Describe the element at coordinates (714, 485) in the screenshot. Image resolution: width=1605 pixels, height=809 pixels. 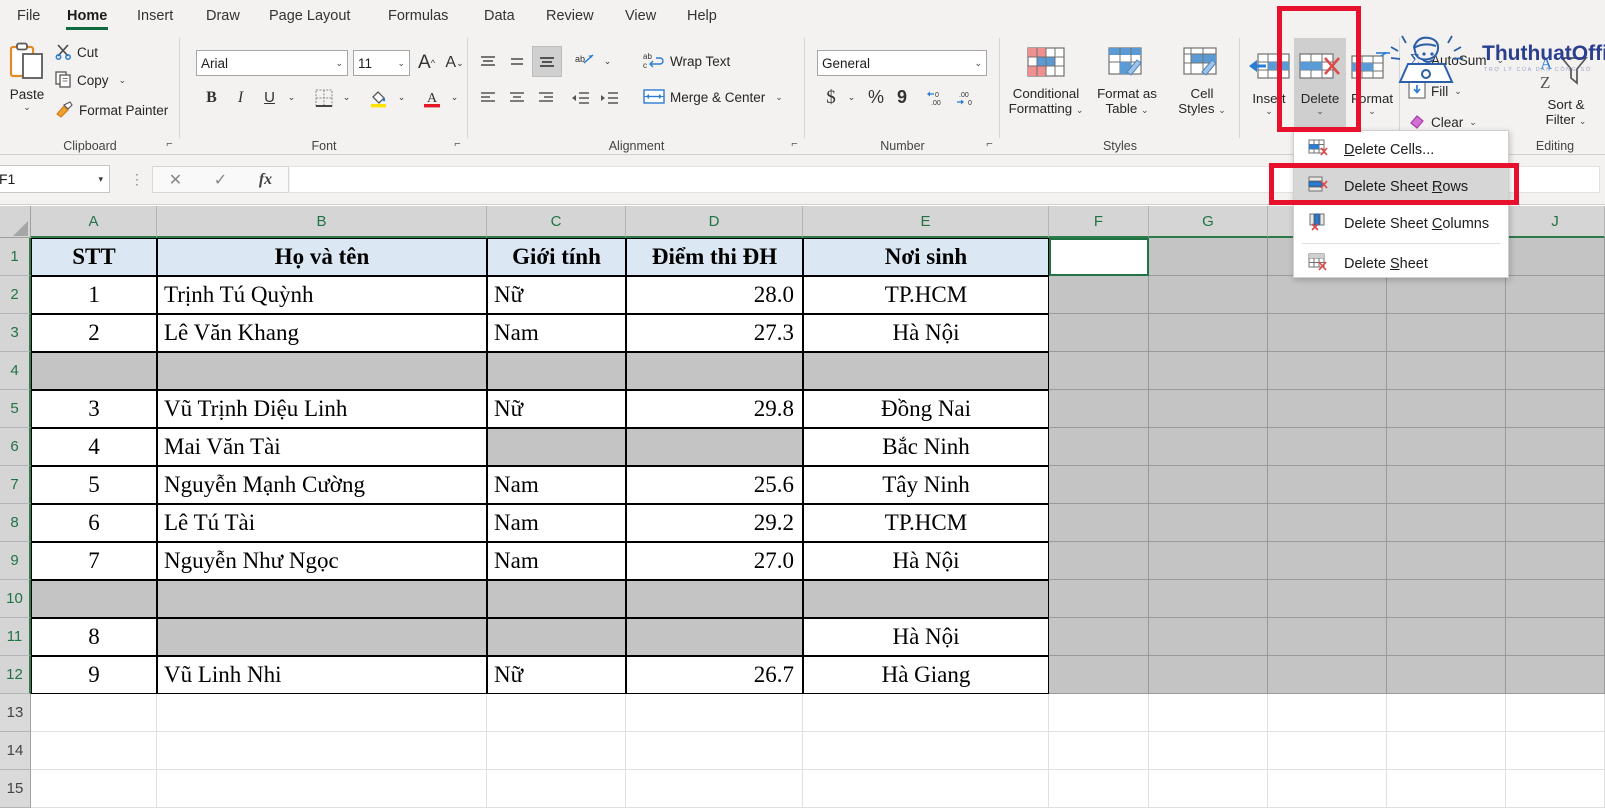
I see `cell-D7: 25.6` at that location.